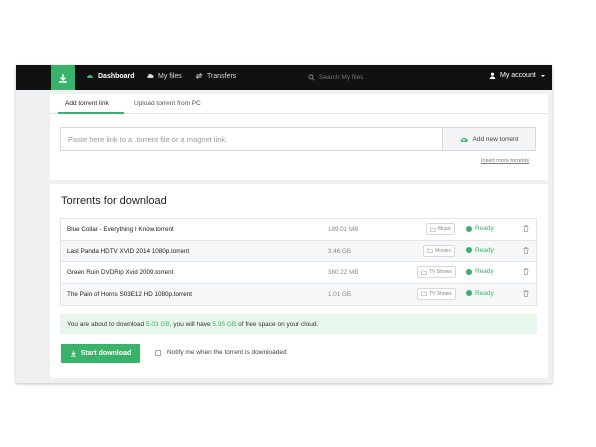 This screenshot has width=596, height=447. Describe the element at coordinates (505, 161) in the screenshot. I see `insert-more-torrents-link: Insert more torrents` at that location.